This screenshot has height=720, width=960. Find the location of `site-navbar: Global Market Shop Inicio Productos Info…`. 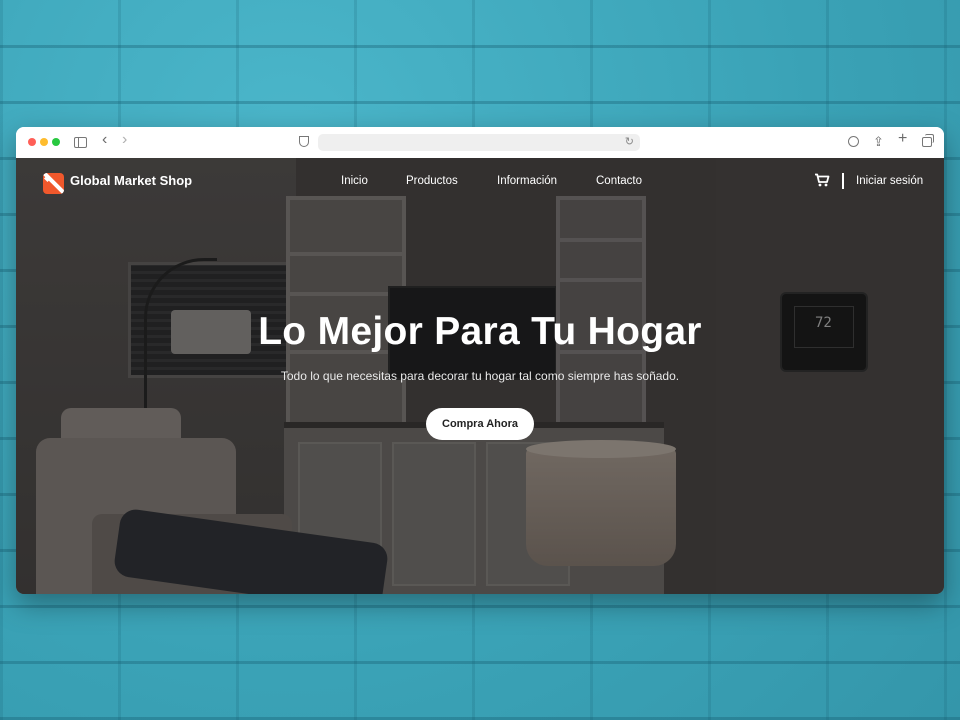

site-navbar: Global Market Shop Inicio Productos Info… is located at coordinates (480, 181).